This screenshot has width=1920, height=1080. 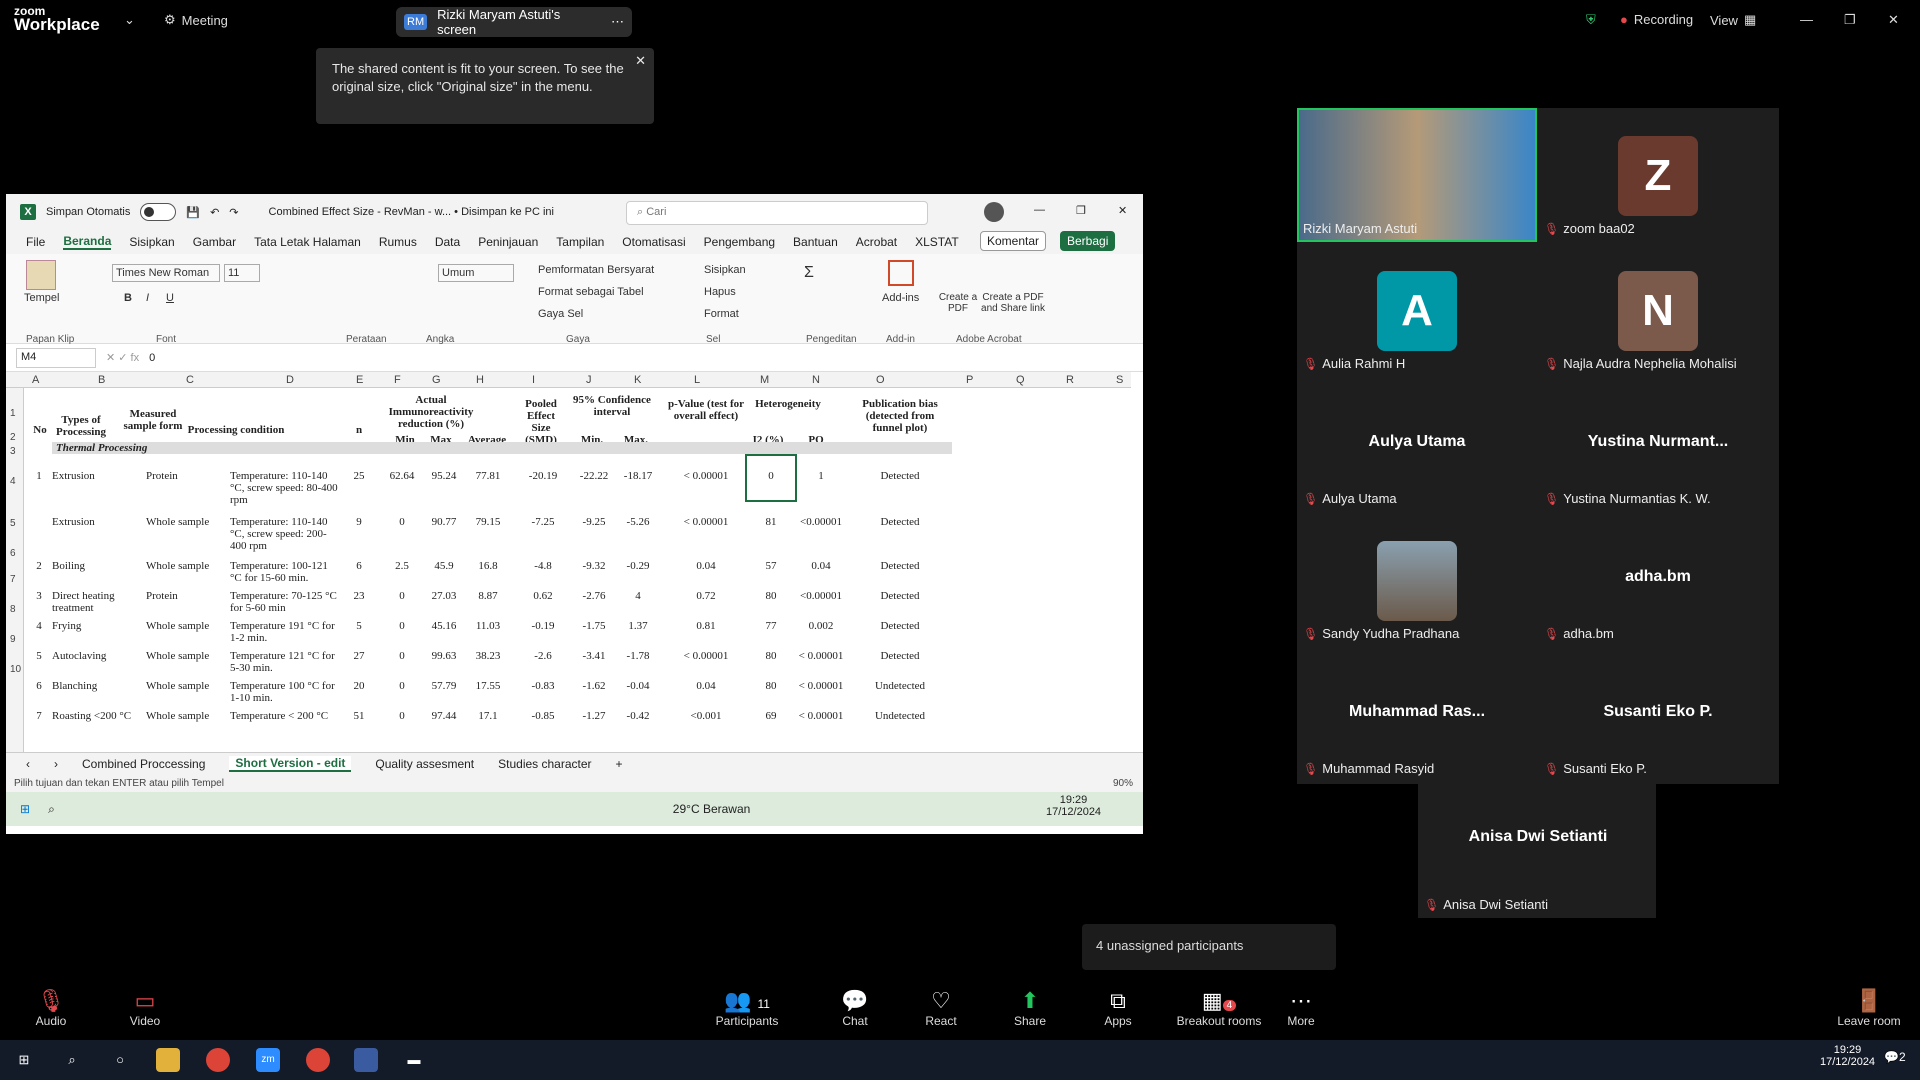 What do you see at coordinates (13, 481) in the screenshot?
I see `row-header-4: 4` at bounding box center [13, 481].